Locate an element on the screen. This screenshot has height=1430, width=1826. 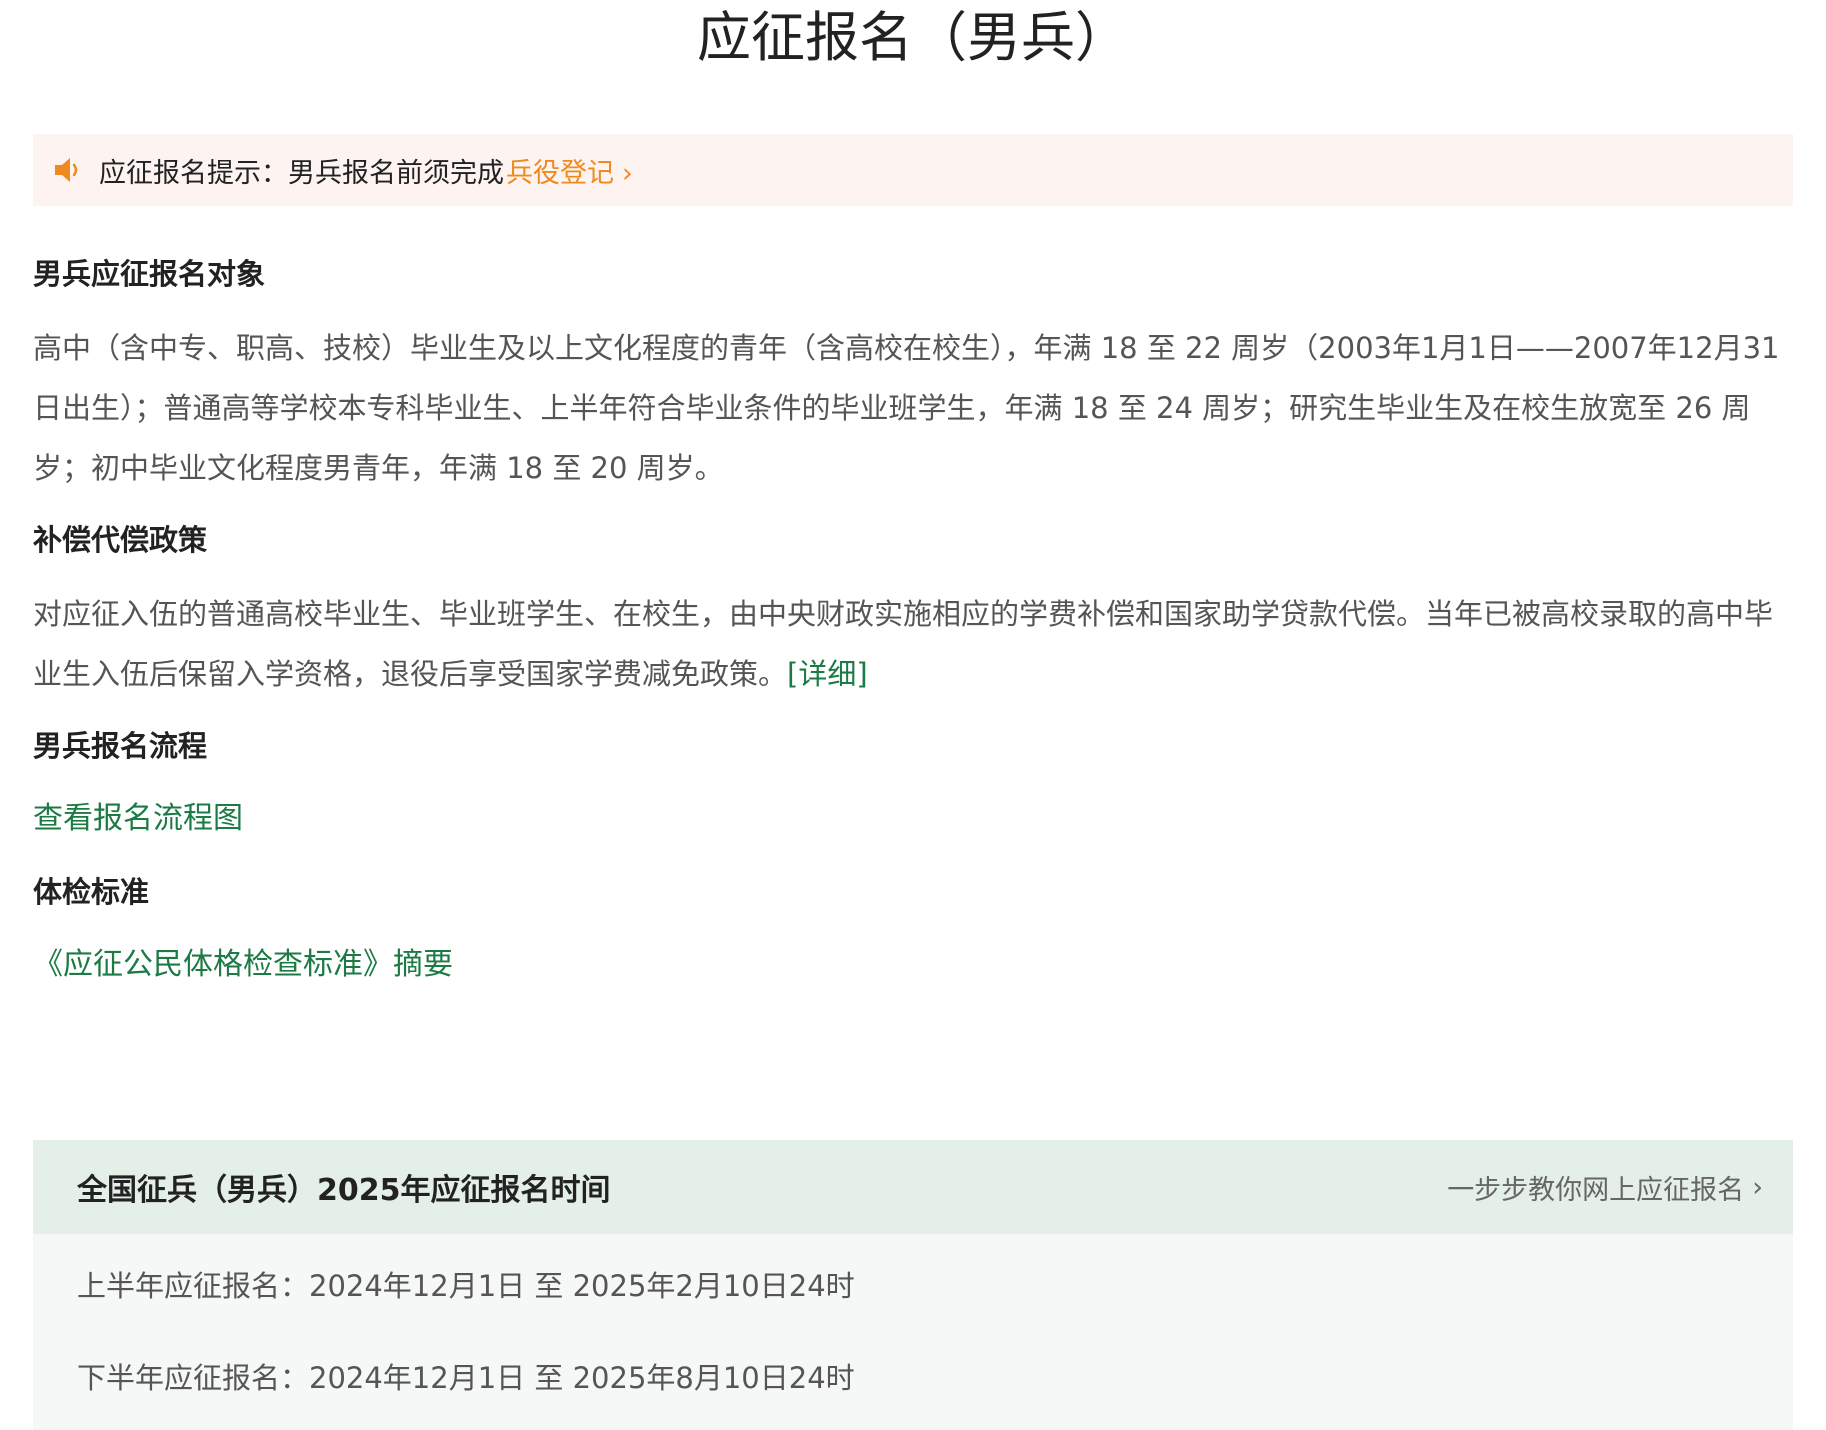
first-half-registration-period: 上半年应征报名：2024年12月1日 至 2025年2月10日24时 is located at coordinates (466, 1286).